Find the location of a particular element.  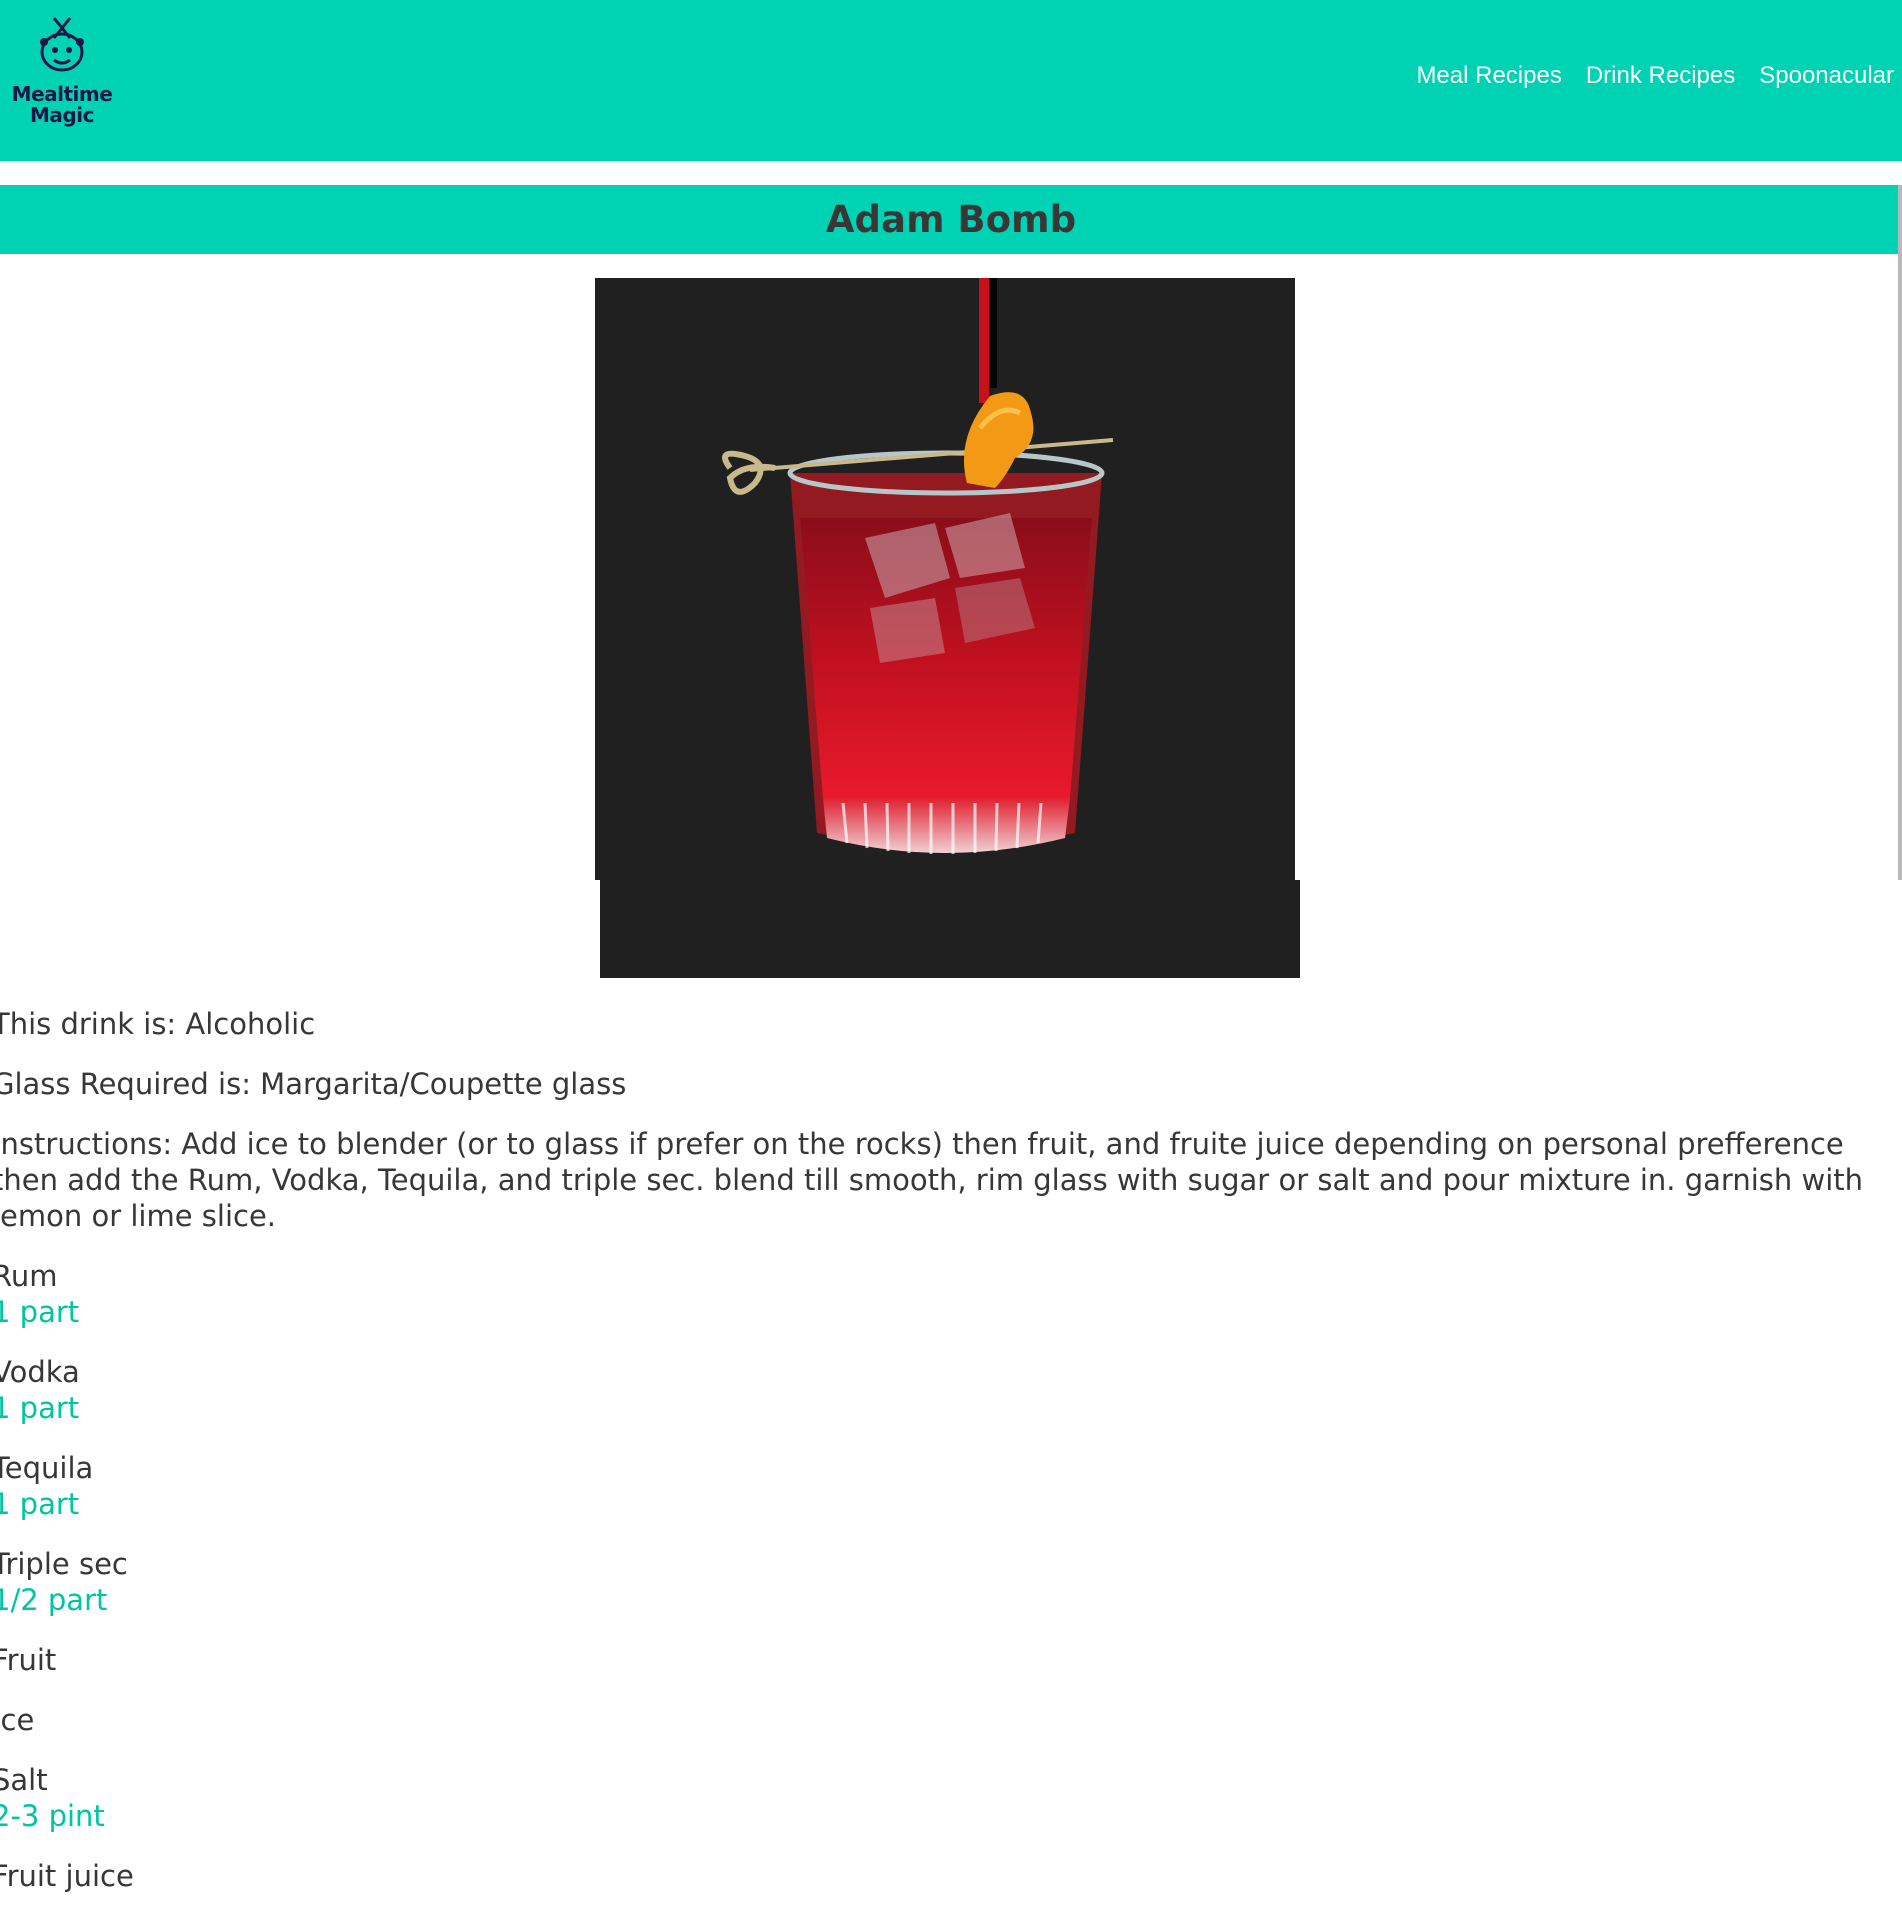

ingredient-measure: 2-3 pint is located at coordinates (52, 1816).